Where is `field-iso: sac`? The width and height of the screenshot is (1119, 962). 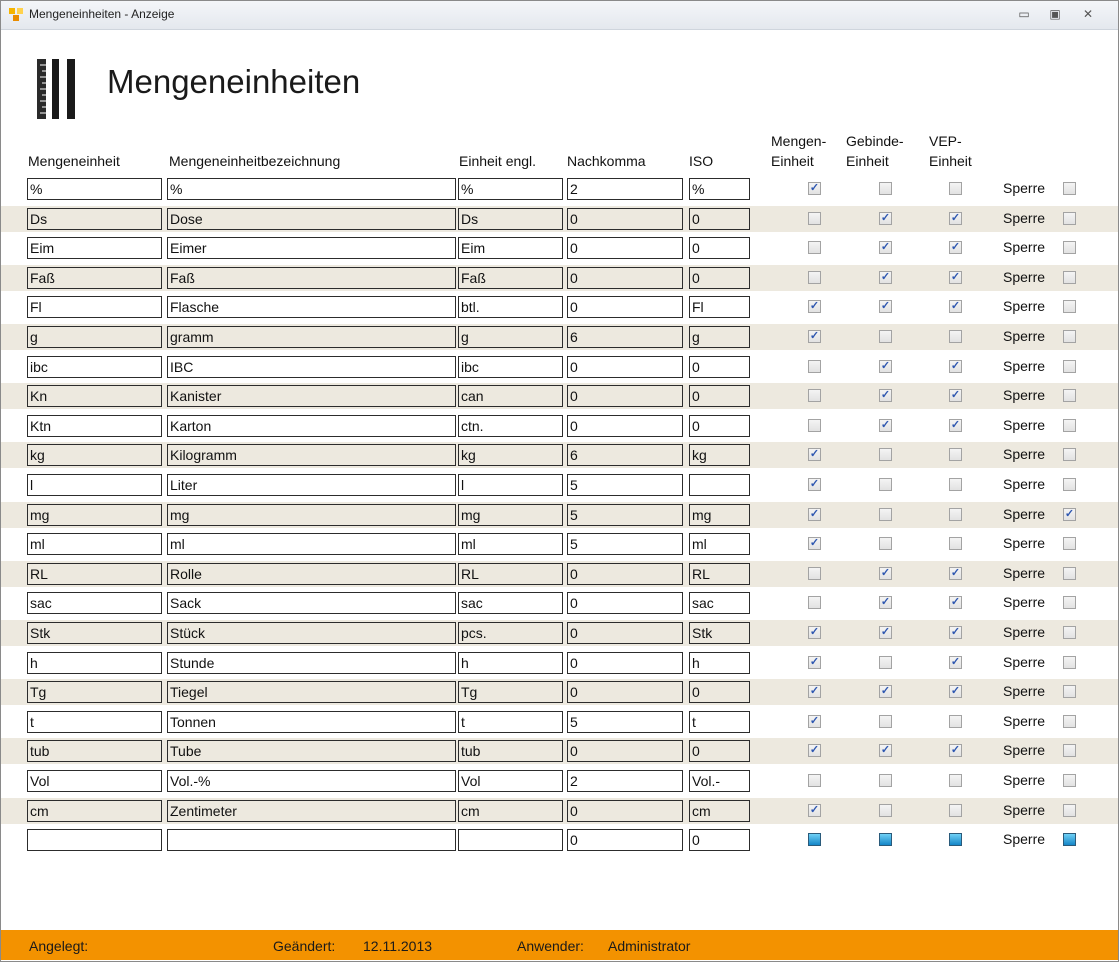
field-iso: sac is located at coordinates (719, 603).